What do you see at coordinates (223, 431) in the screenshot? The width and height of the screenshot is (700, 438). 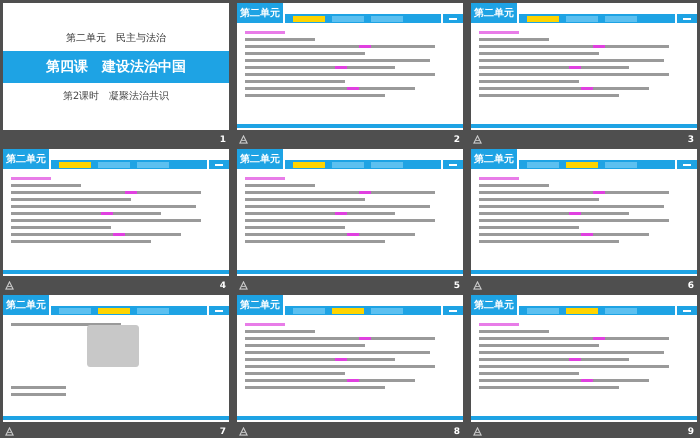 I see `slide-number: 7` at bounding box center [223, 431].